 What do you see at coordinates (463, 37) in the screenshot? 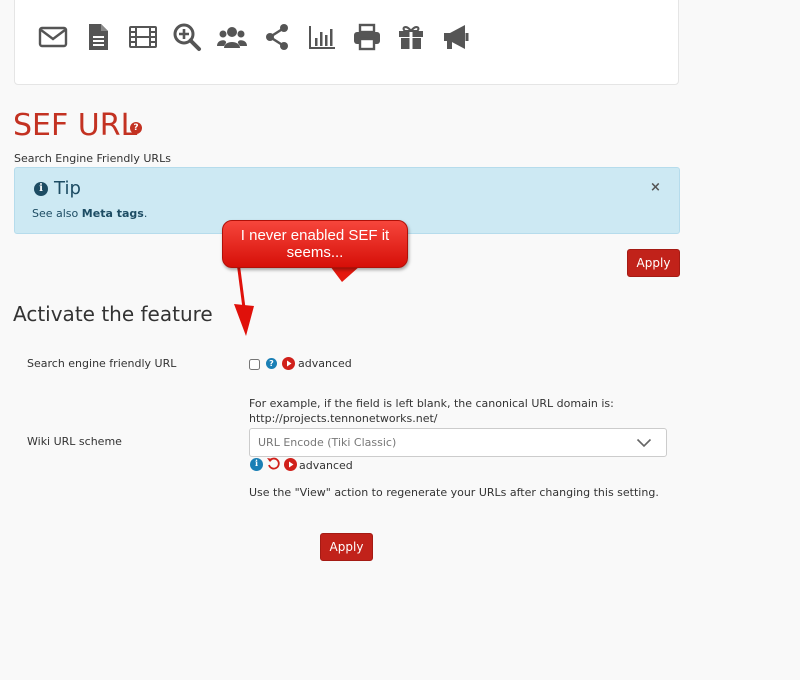
I see `megaphone-icon` at bounding box center [463, 37].